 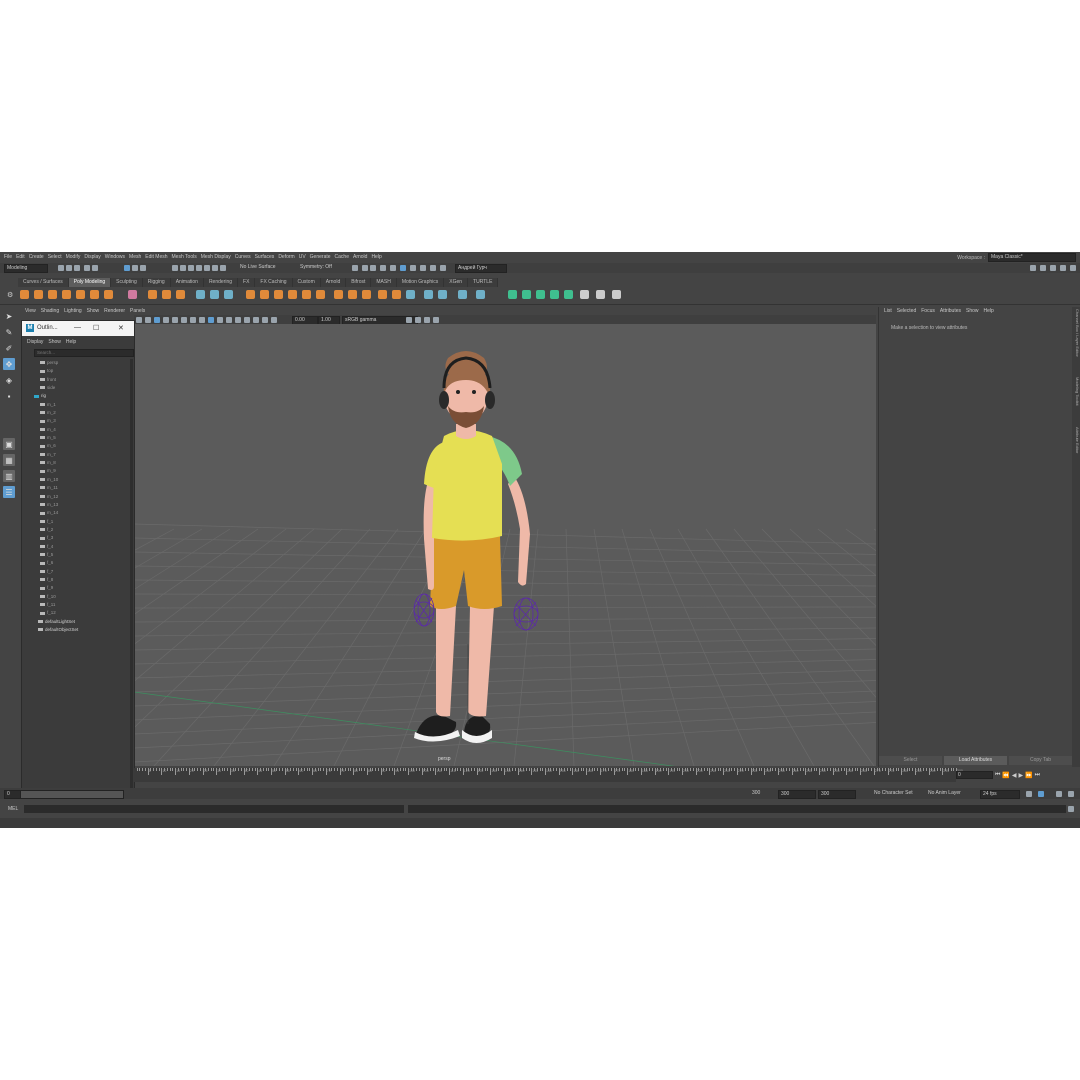 I want to click on snap-curve-icon, so click(x=183, y=268).